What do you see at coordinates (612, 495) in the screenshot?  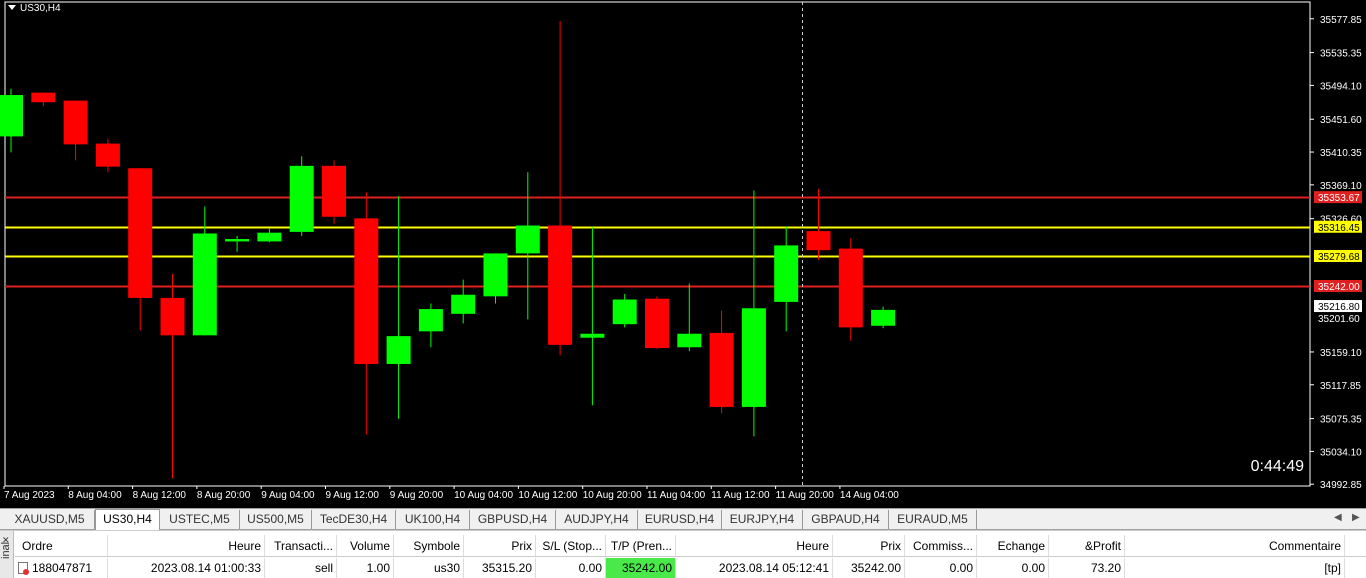 I see `x-tick-label: 10 Aug 20:00` at bounding box center [612, 495].